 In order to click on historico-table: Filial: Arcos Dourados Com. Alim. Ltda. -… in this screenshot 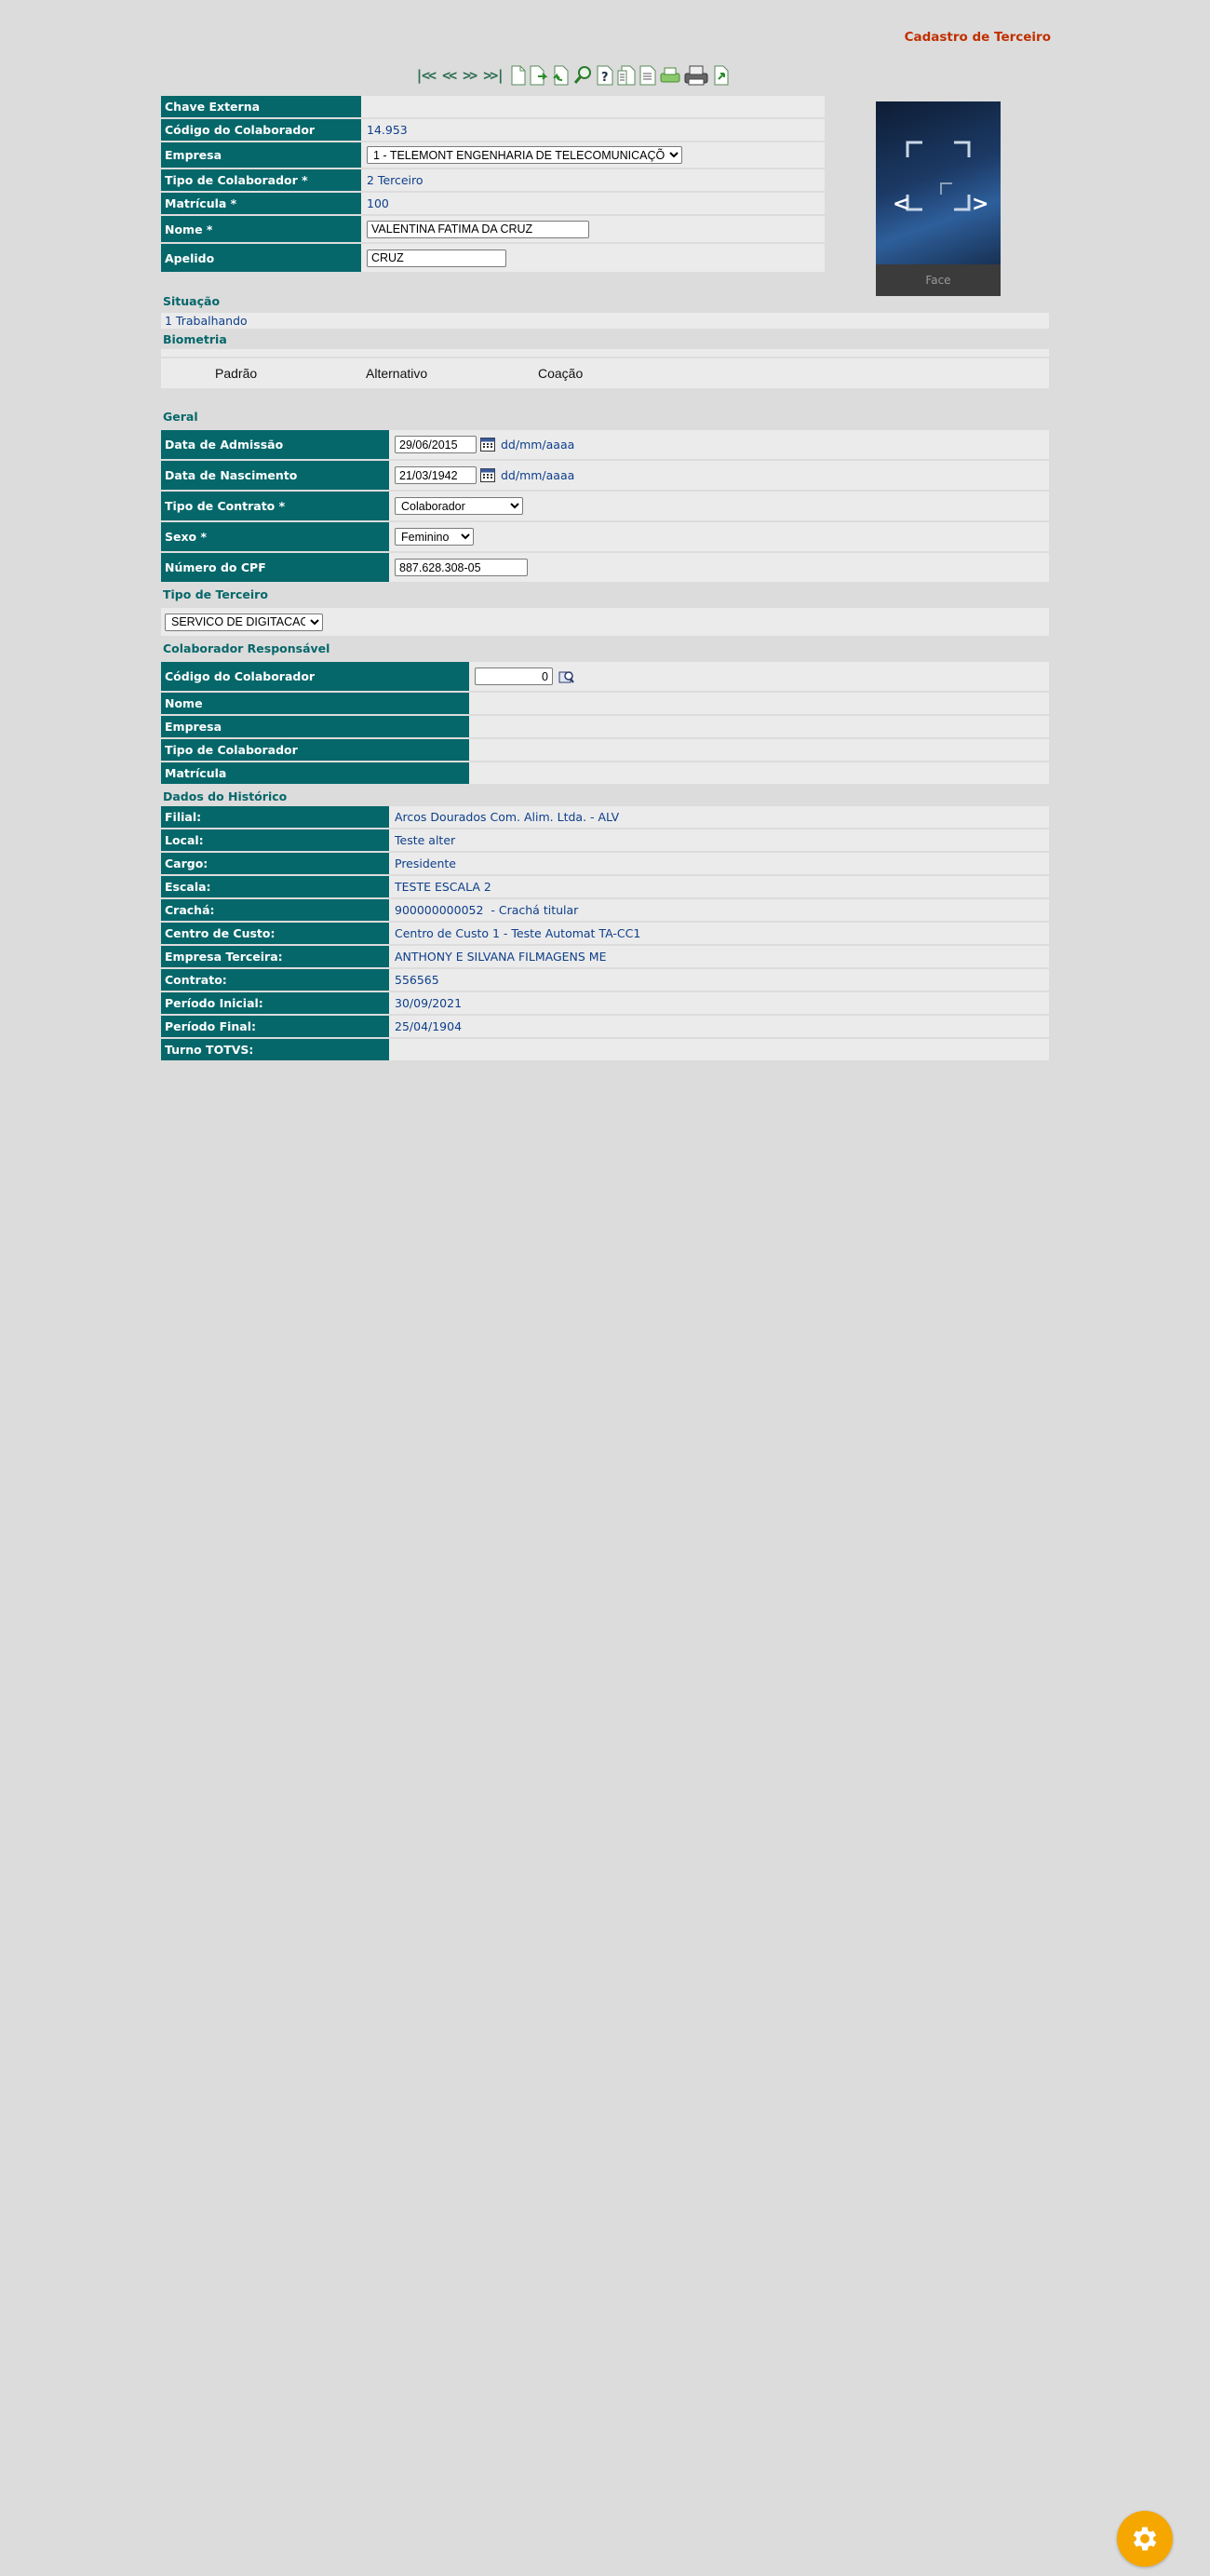, I will do `click(605, 933)`.